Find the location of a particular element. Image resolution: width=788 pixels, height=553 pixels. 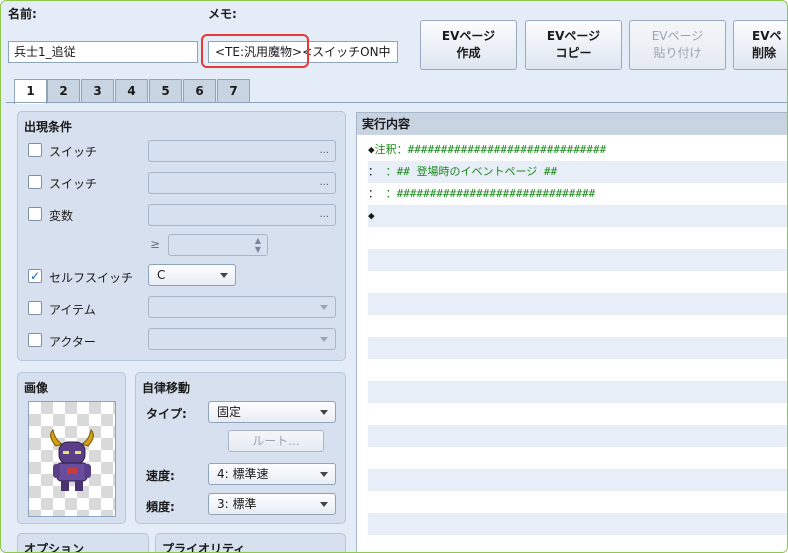

command-line: ： ：## 登場時のイベントページ ## is located at coordinates (577, 172).